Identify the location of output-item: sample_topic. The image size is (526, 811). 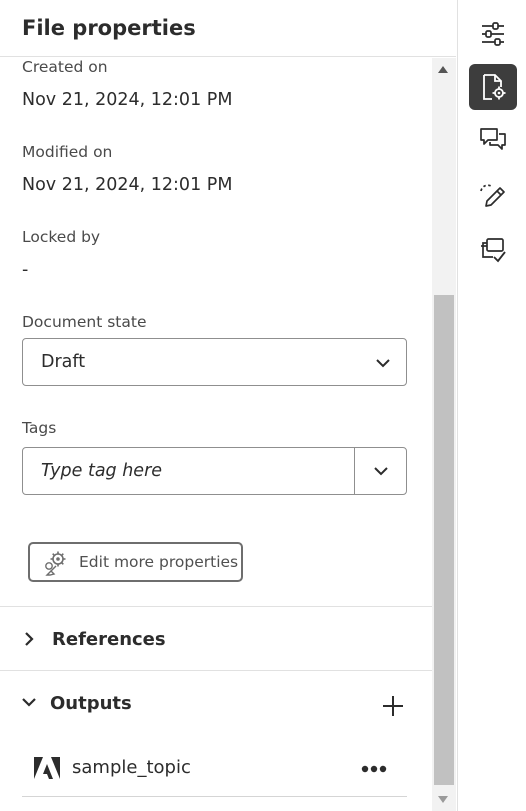
(214, 771).